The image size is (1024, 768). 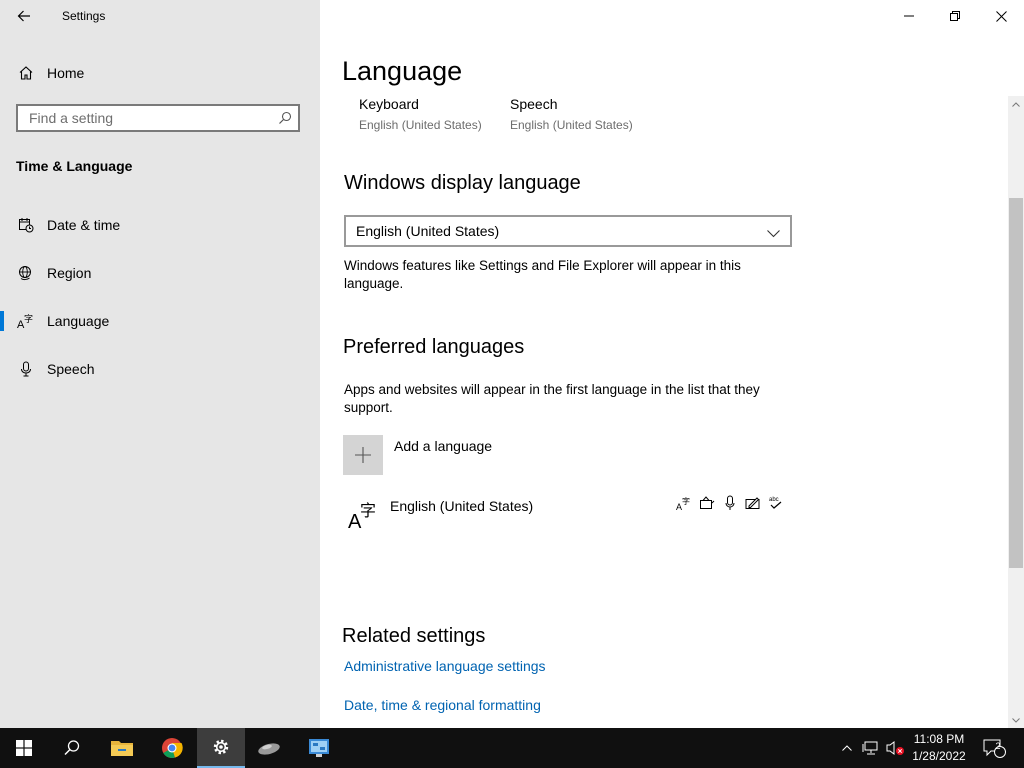 I want to click on display-language-icon: A字, so click(x=683, y=502).